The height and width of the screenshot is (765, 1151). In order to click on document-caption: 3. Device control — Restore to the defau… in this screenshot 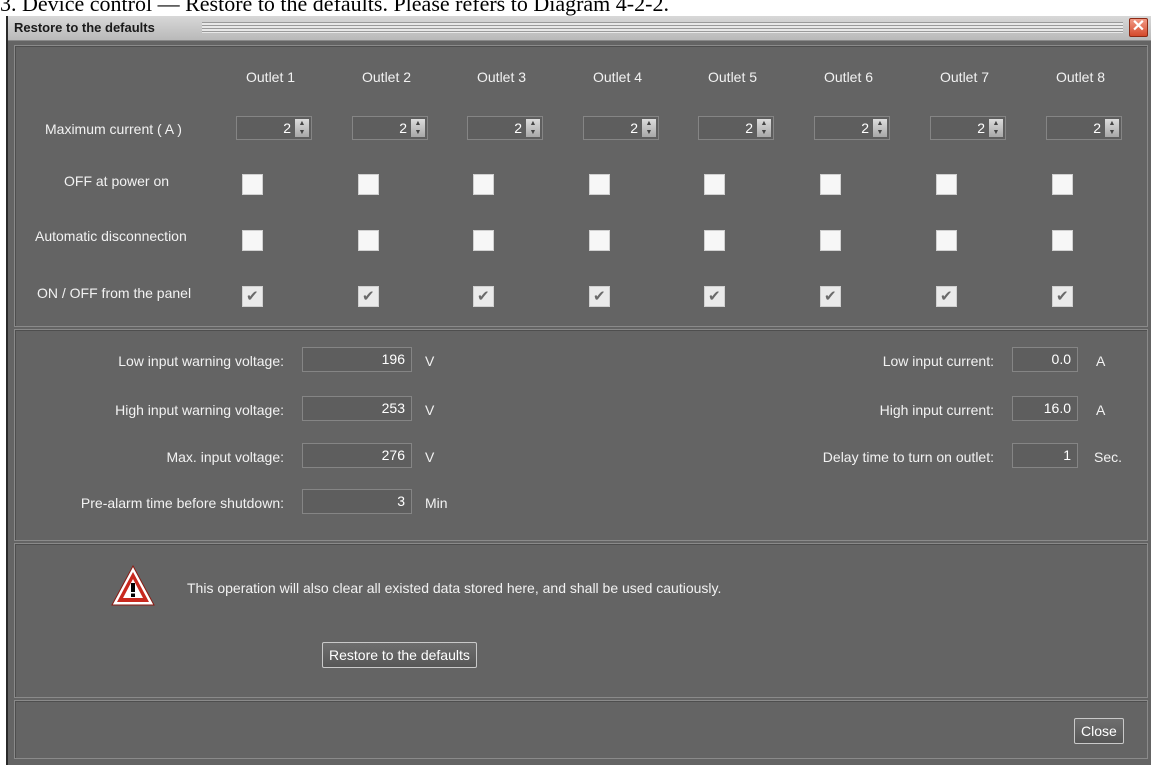, I will do `click(334, 8)`.